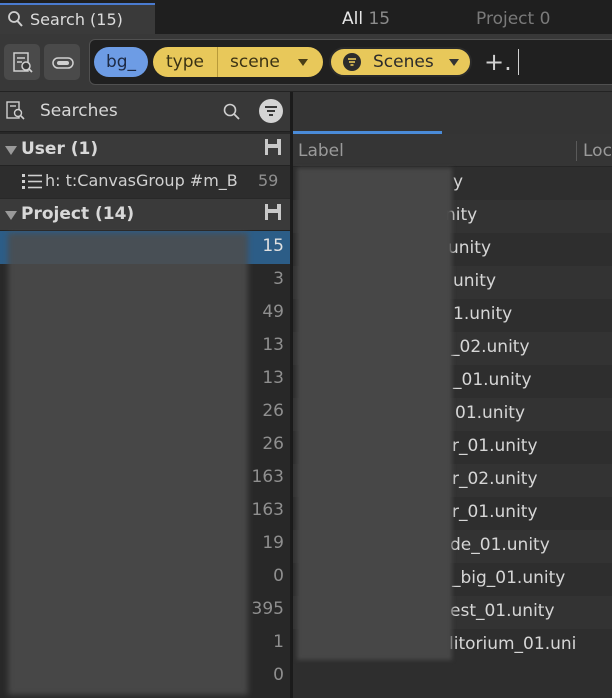 The width and height of the screenshot is (612, 698). What do you see at coordinates (509, 578) in the screenshot?
I see `row-label: _big_01.unity` at bounding box center [509, 578].